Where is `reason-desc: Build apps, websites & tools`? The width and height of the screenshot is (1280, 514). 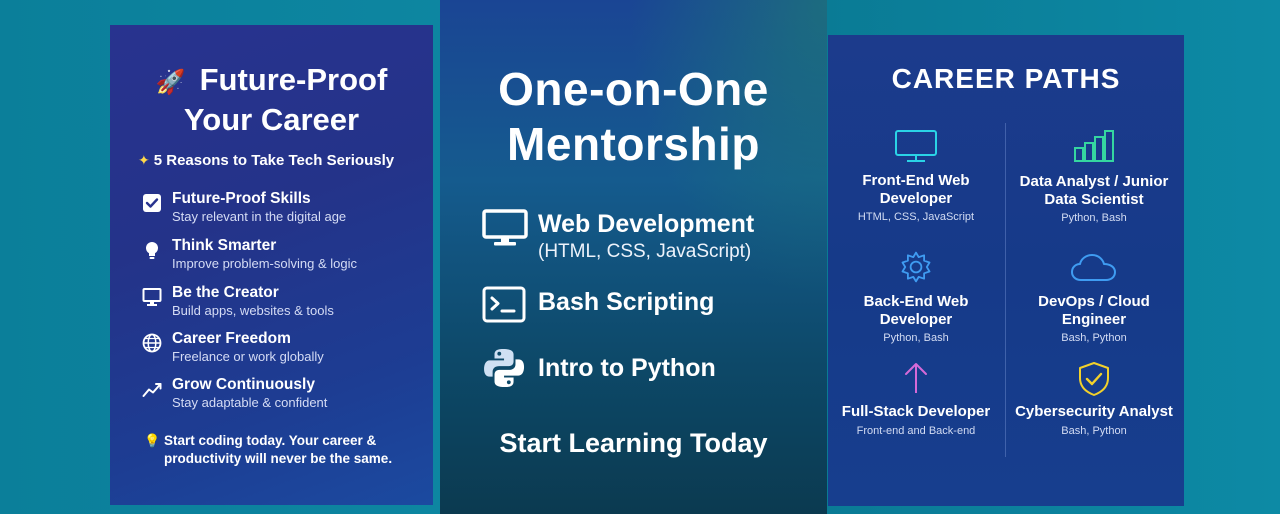
reason-desc: Build apps, websites & tools is located at coordinates (253, 310).